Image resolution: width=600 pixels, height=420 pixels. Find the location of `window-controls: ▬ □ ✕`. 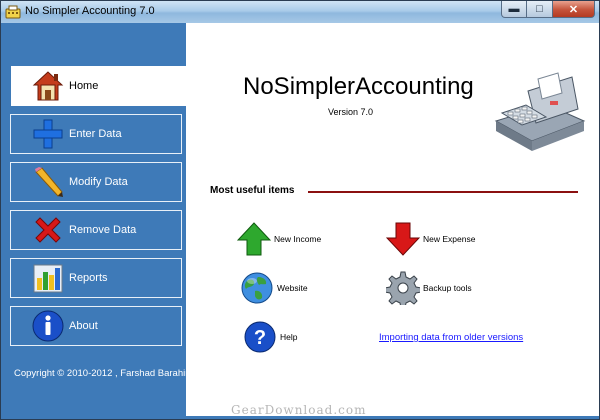

window-controls: ▬ □ ✕ is located at coordinates (548, 10).